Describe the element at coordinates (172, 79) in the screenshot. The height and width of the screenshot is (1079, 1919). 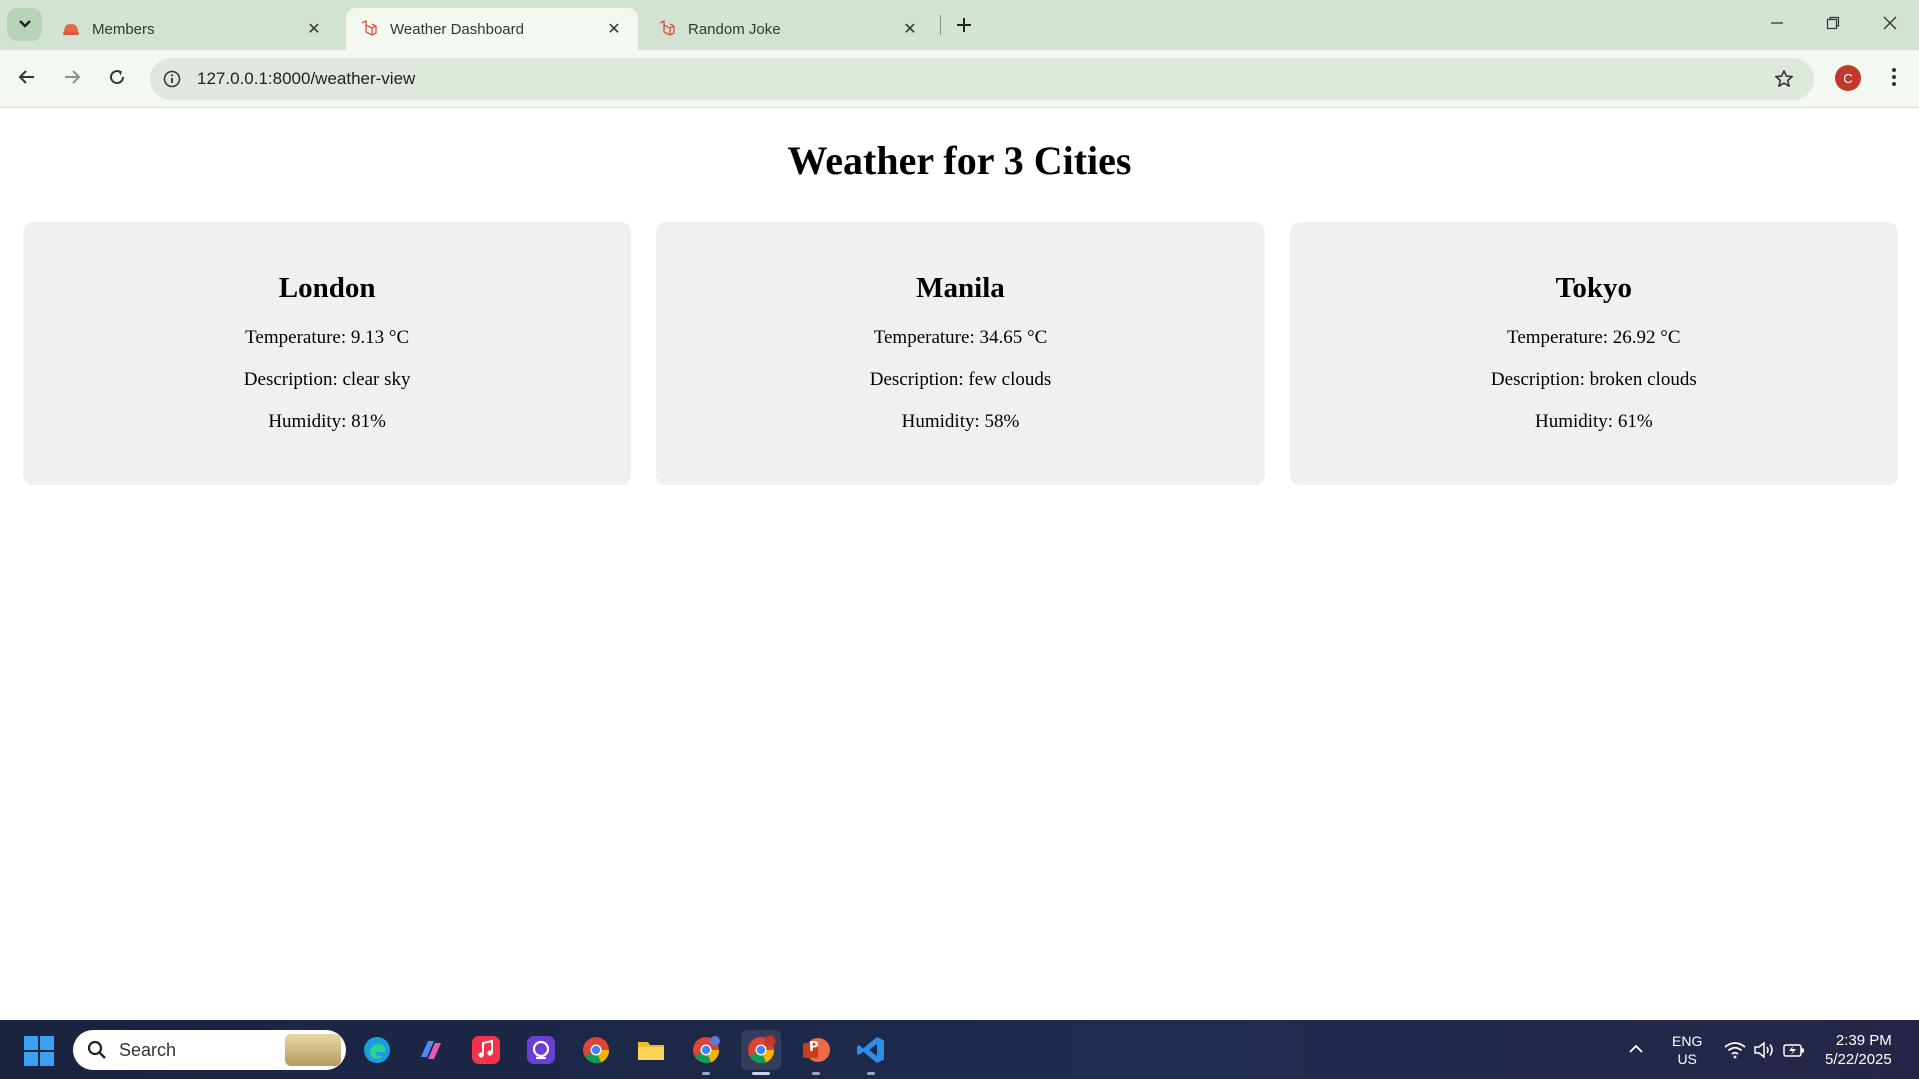
I see `site-info-icon` at that location.